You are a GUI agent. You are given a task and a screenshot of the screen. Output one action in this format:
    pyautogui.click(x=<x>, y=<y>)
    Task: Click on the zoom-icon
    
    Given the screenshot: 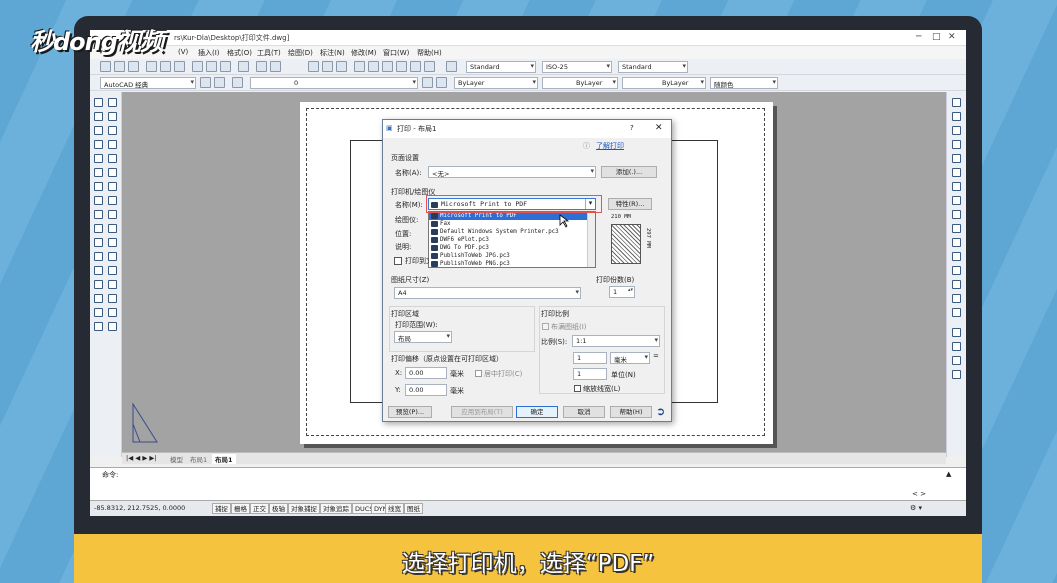 What is the action you would take?
    pyautogui.click(x=327, y=66)
    